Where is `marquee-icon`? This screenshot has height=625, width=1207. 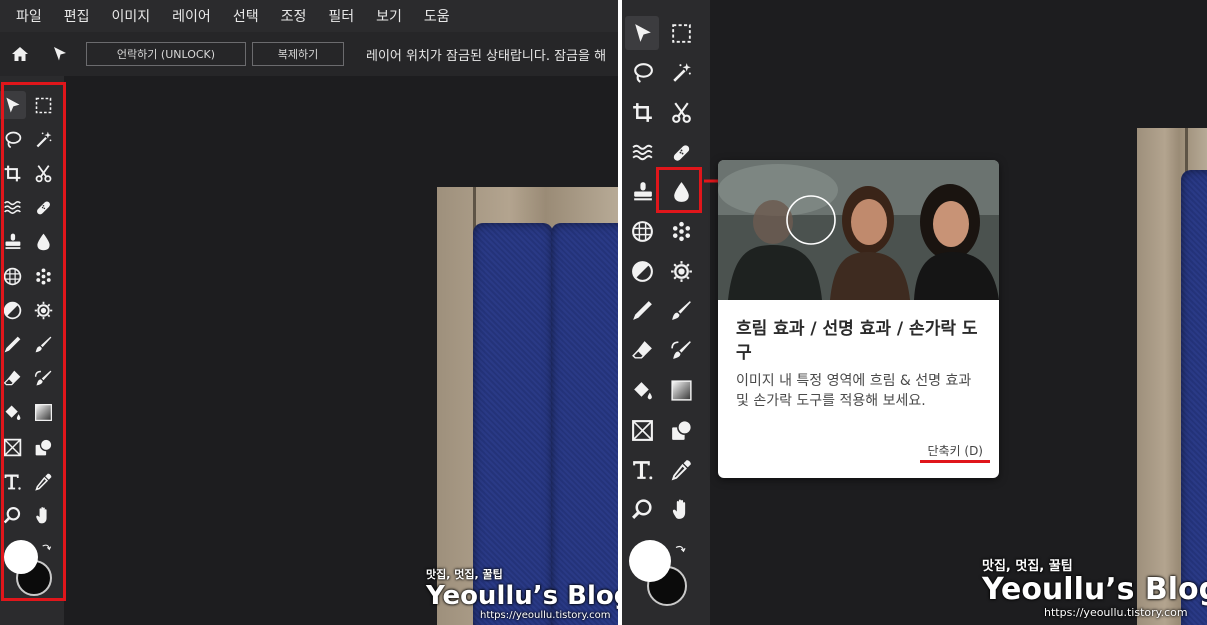 marquee-icon is located at coordinates (681, 33).